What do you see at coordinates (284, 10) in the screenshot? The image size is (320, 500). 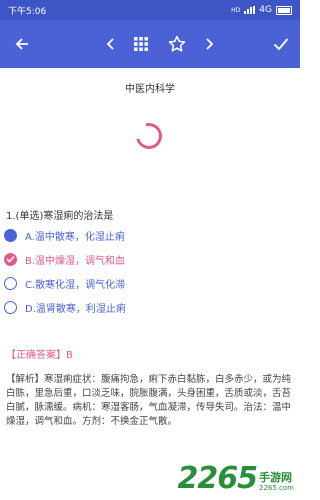 I see `battery-icon` at bounding box center [284, 10].